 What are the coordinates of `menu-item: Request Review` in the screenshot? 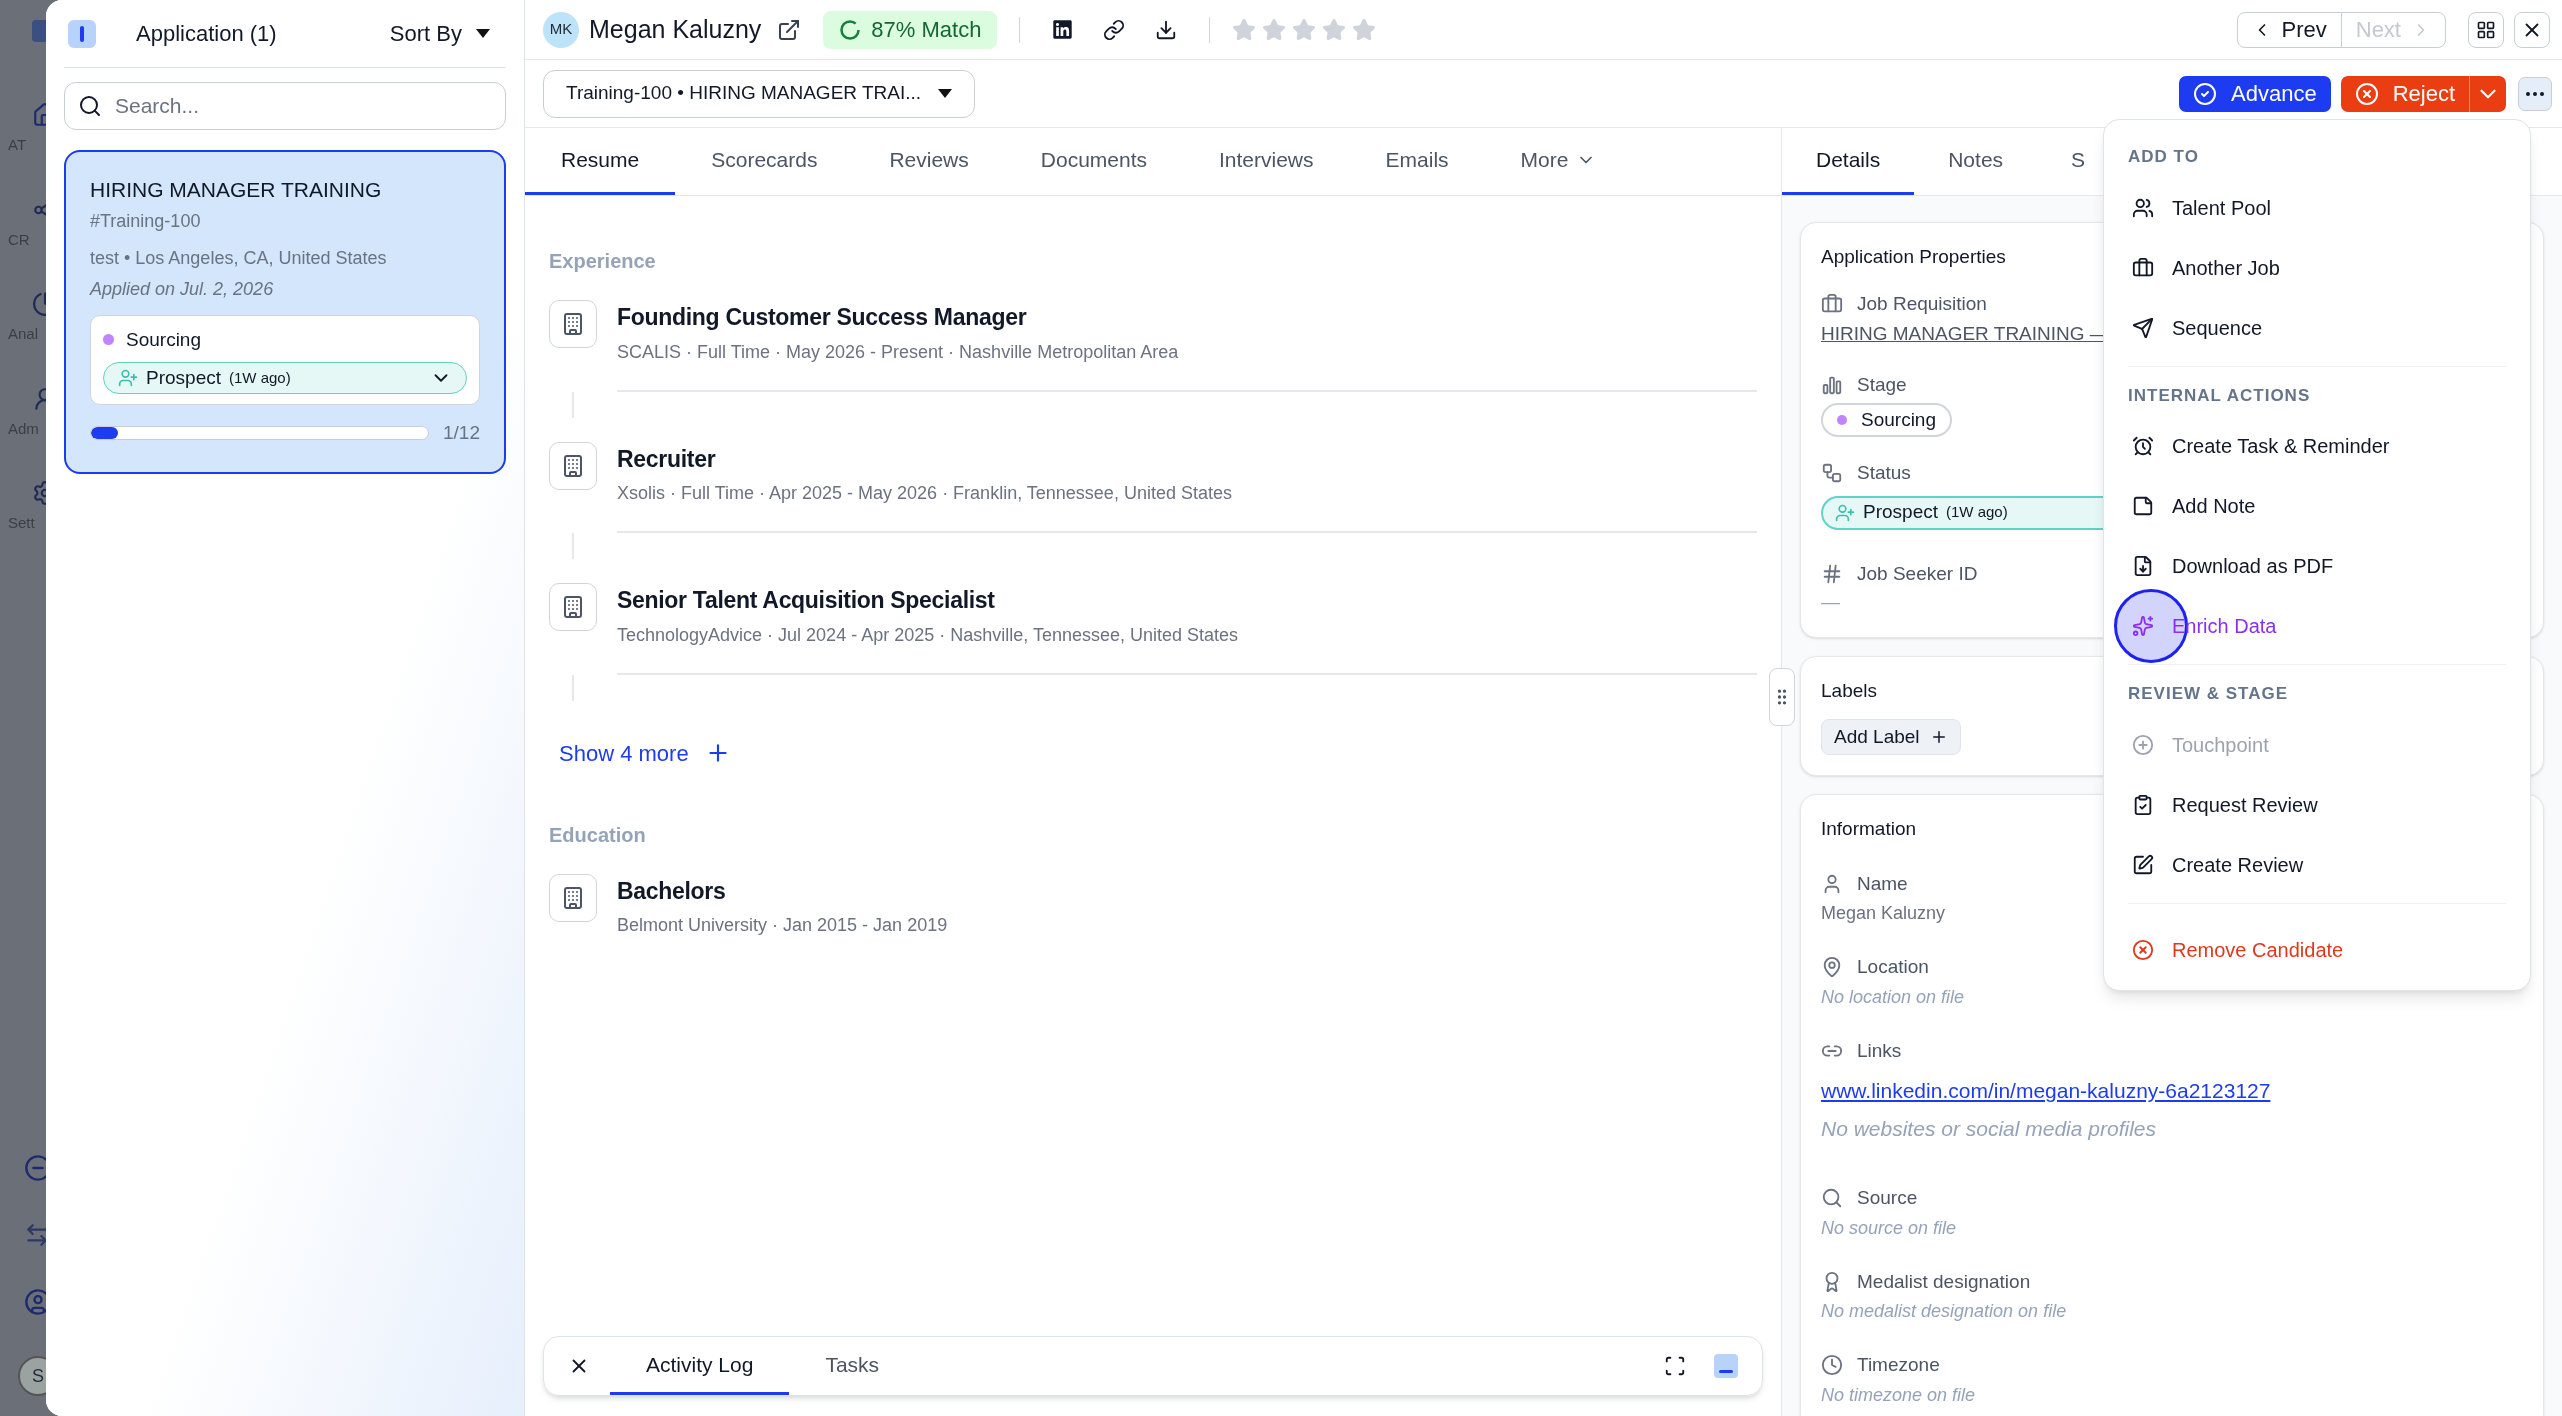 It's located at (2317, 804).